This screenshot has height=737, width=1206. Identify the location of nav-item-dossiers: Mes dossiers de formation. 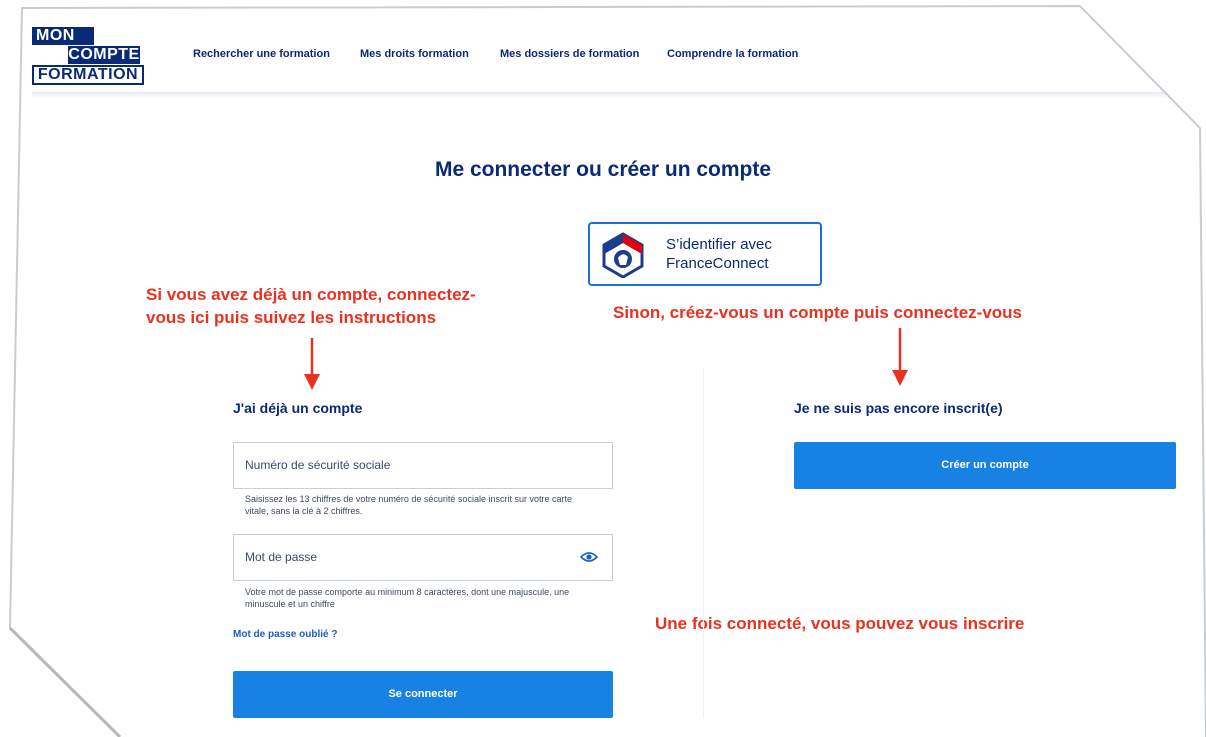
(569, 54).